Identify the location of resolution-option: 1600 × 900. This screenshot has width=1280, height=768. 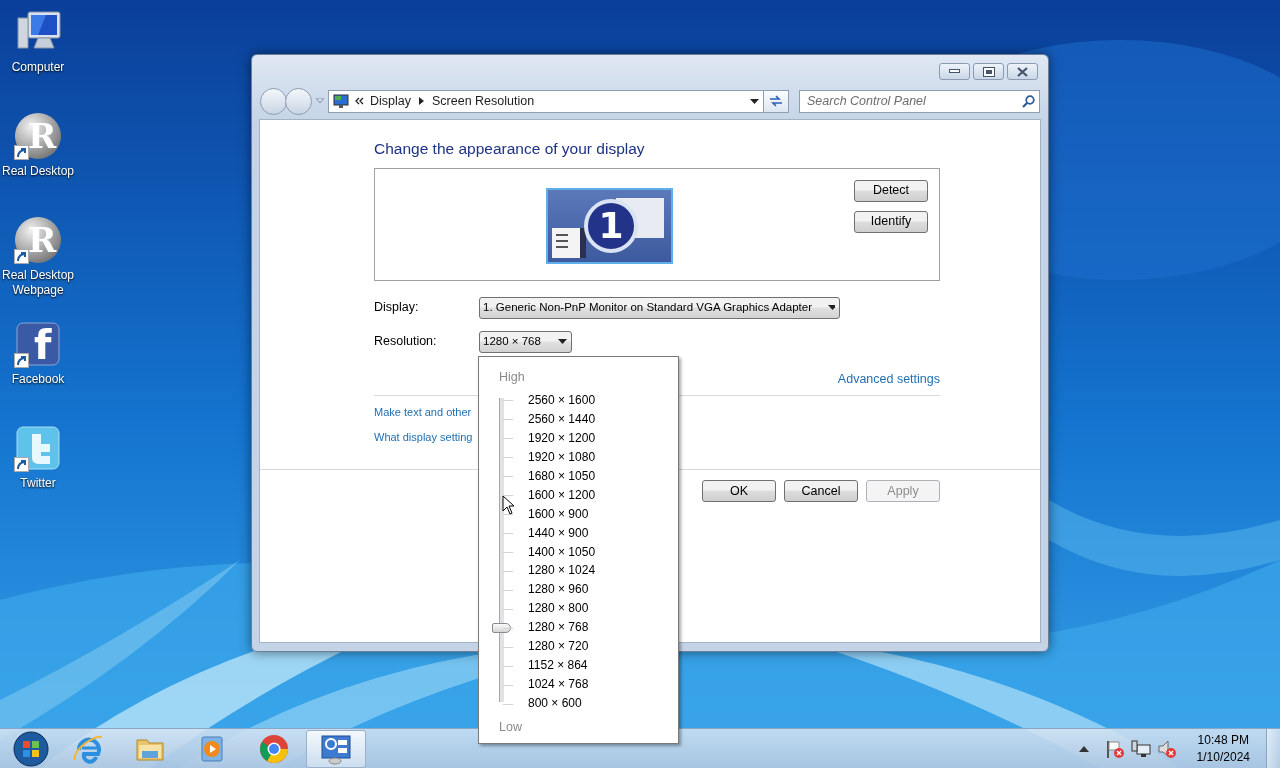
(562, 514).